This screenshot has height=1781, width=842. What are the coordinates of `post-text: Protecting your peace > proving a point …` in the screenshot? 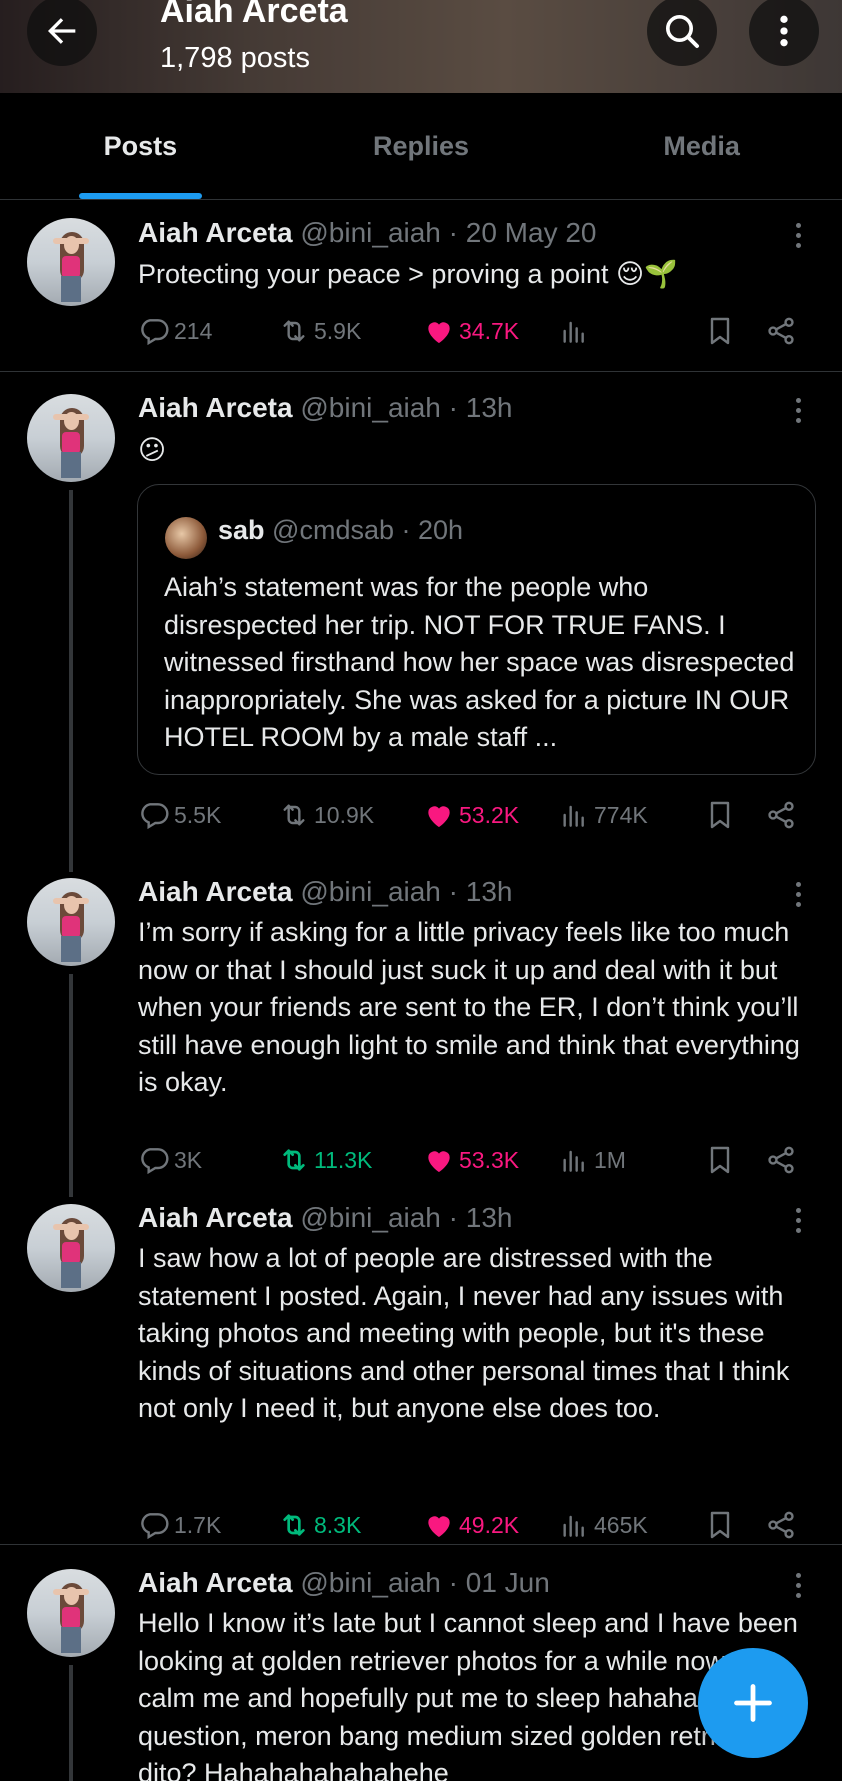 It's located at (408, 274).